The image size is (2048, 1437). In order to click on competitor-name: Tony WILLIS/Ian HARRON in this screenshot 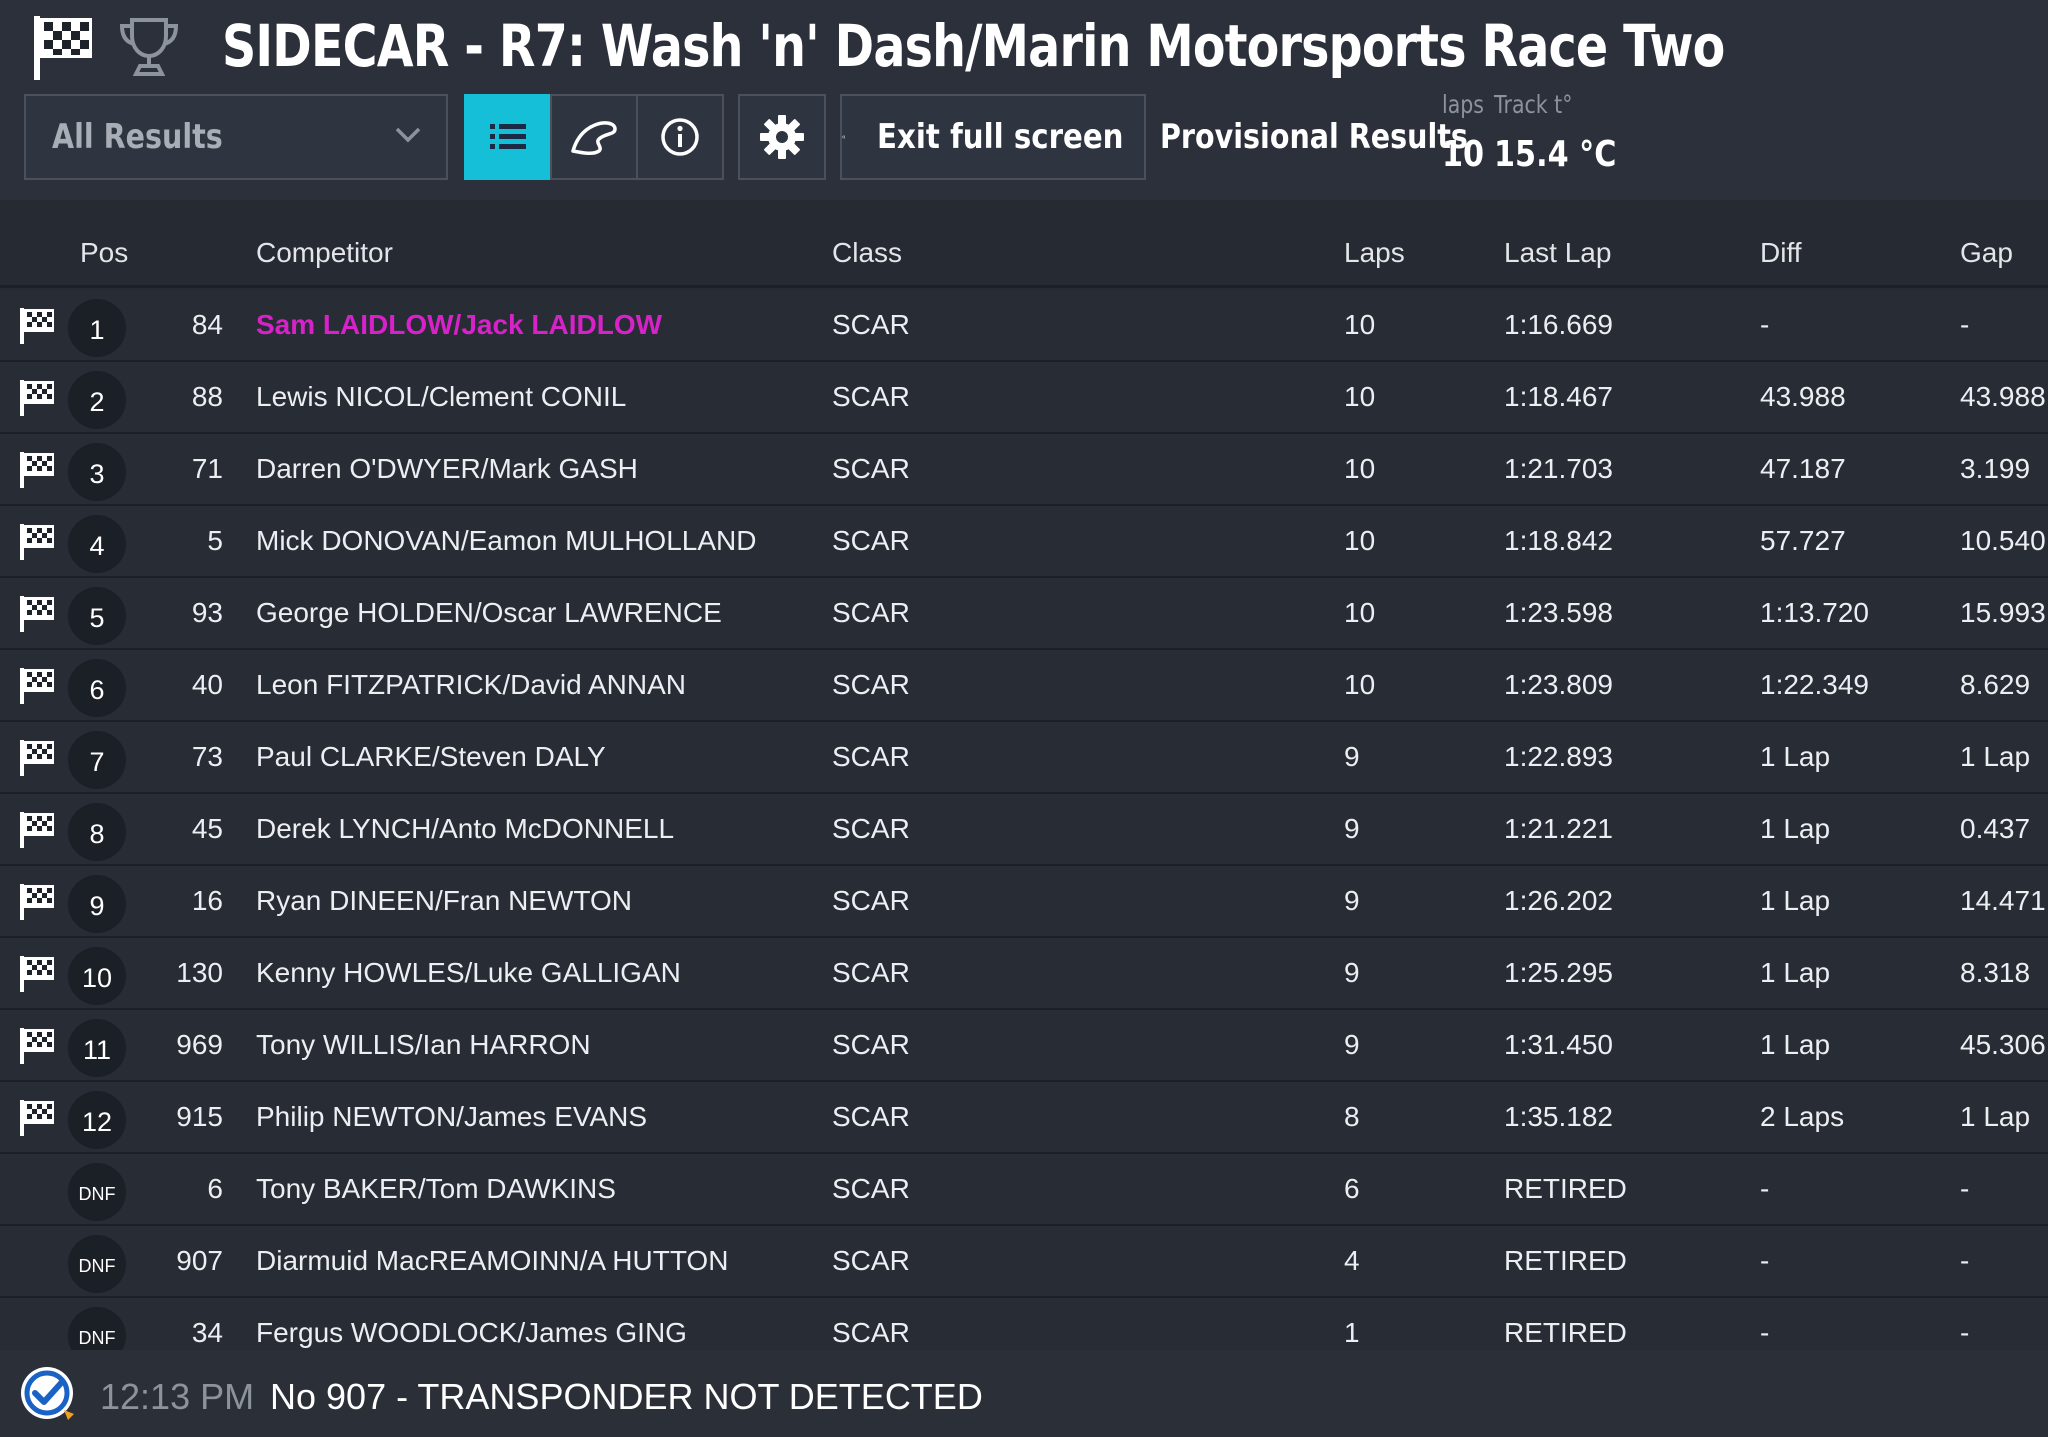, I will do `click(423, 1045)`.